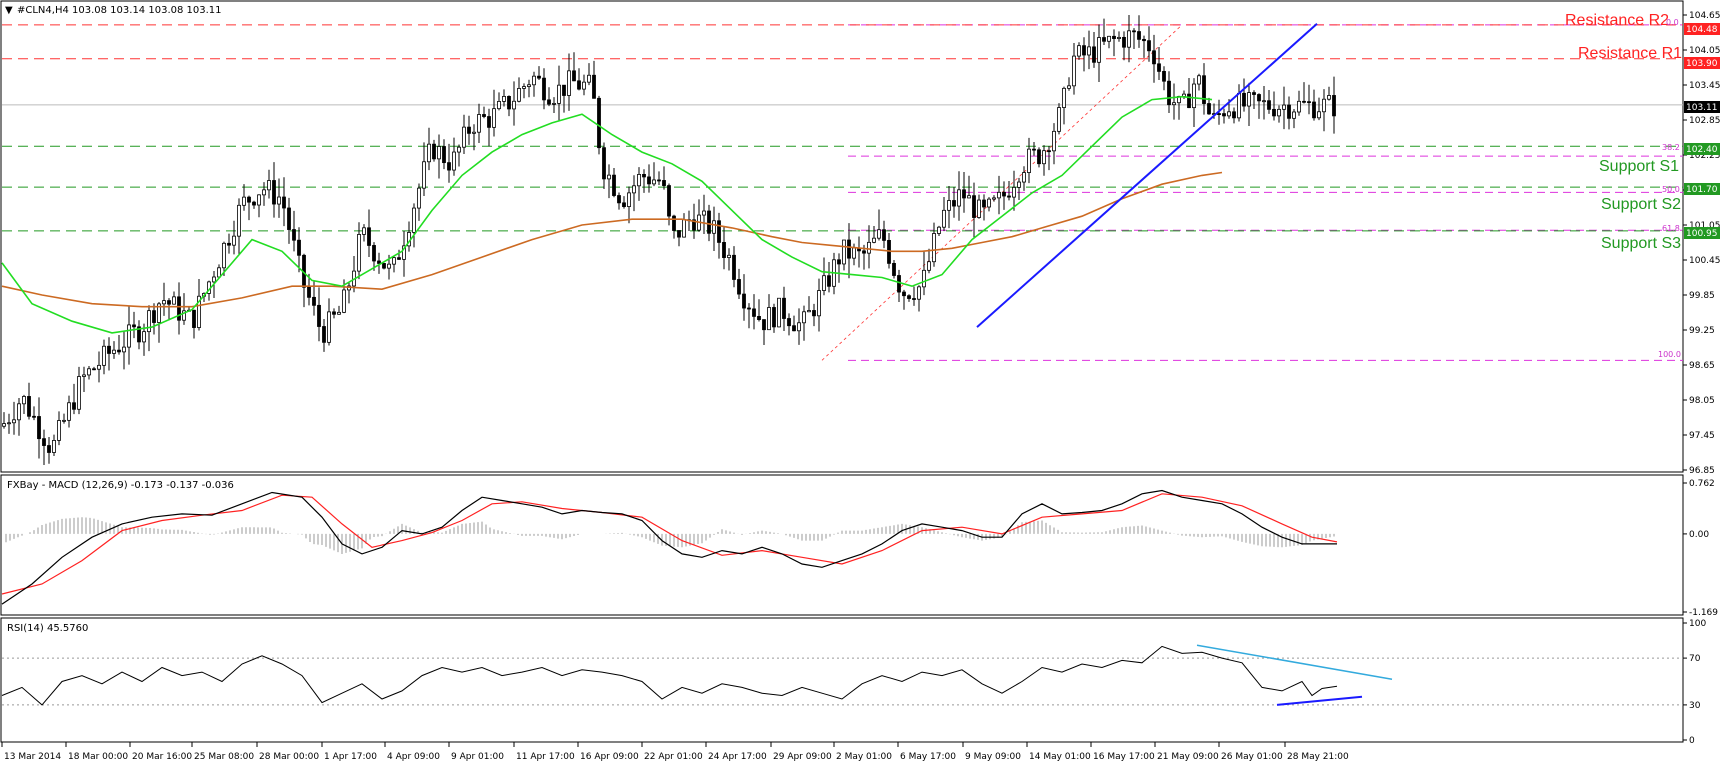 The image size is (1722, 765). What do you see at coordinates (1699, 535) in the screenshot?
I see `macd-axis-label: 0.00` at bounding box center [1699, 535].